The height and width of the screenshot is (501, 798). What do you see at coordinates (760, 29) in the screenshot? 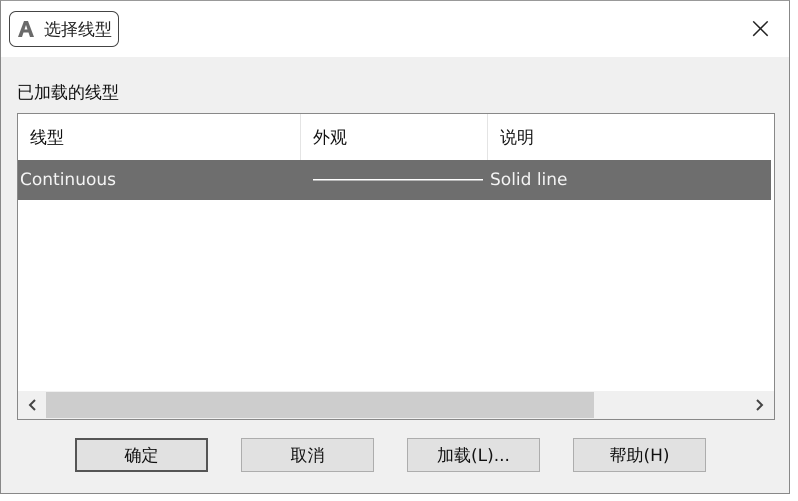
I see `close-button: ×` at bounding box center [760, 29].